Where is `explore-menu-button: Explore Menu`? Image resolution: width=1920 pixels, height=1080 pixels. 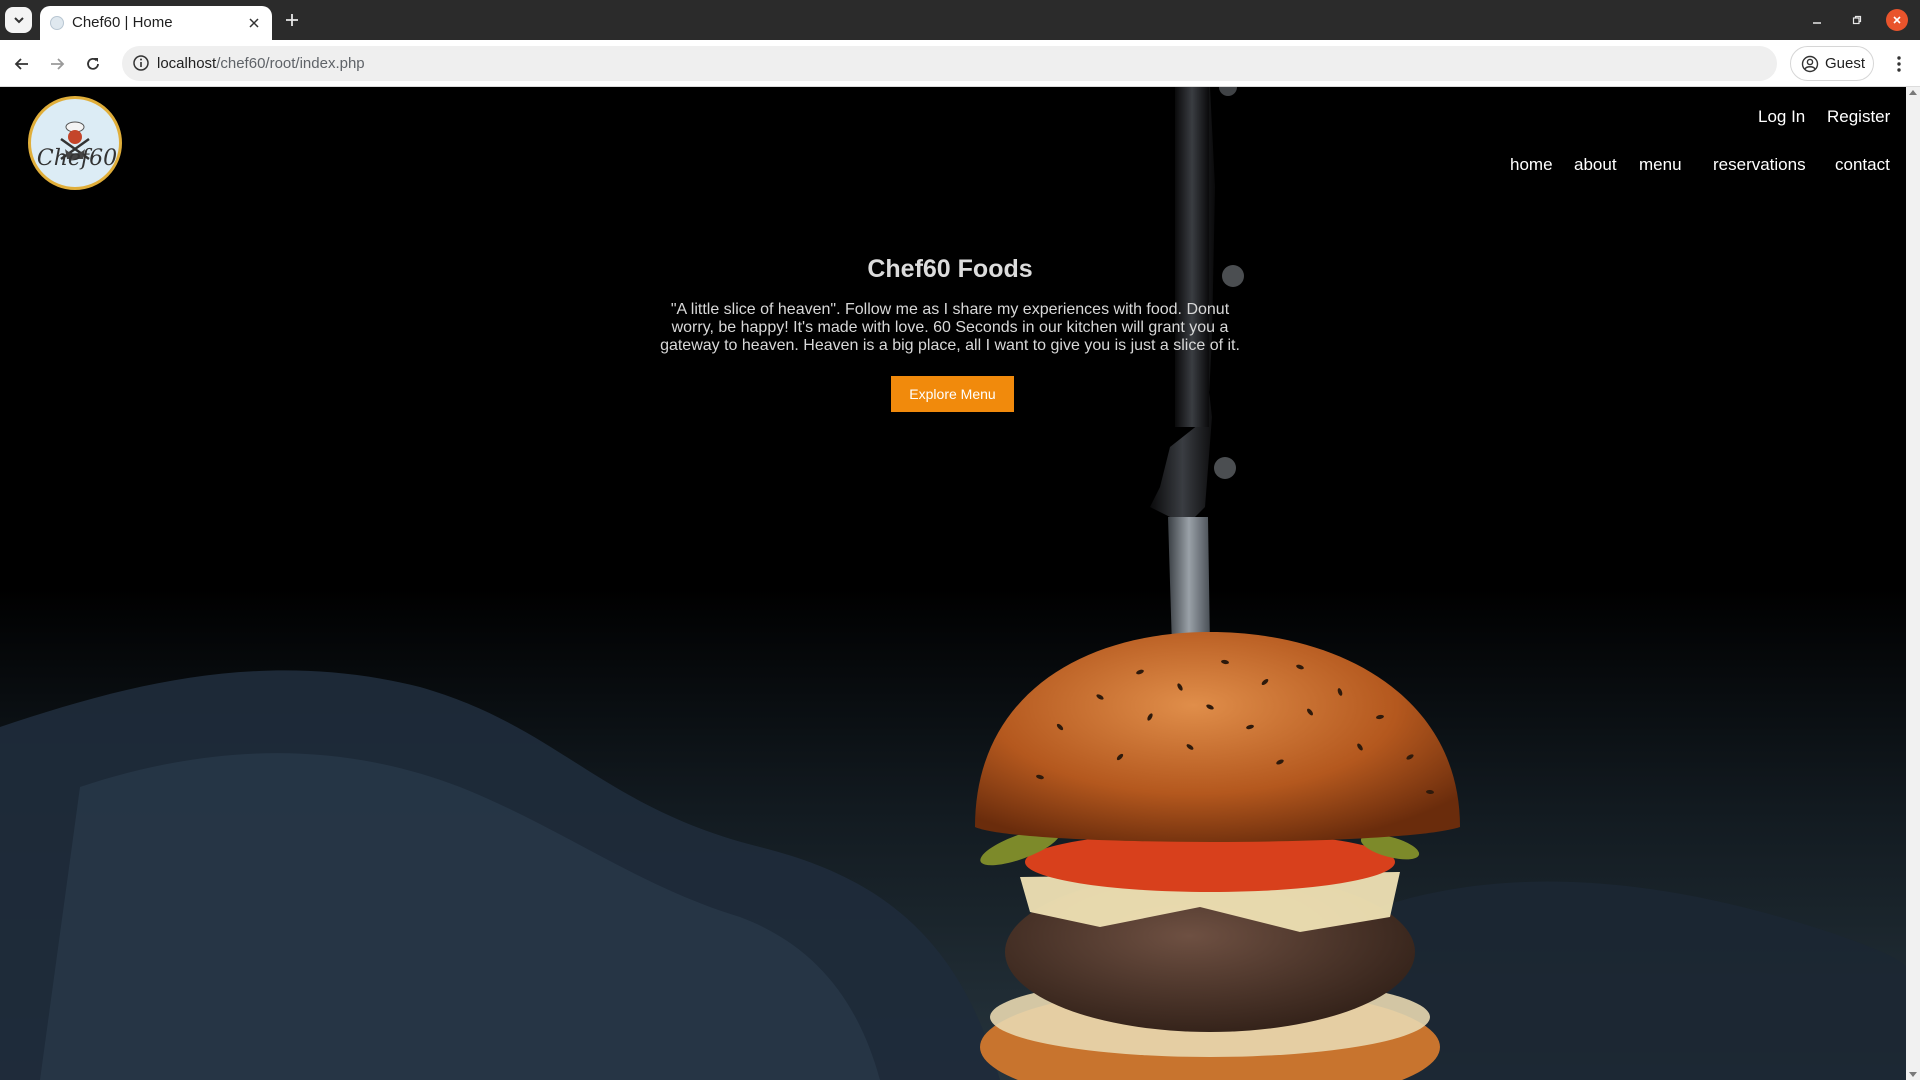
explore-menu-button: Explore Menu is located at coordinates (952, 394).